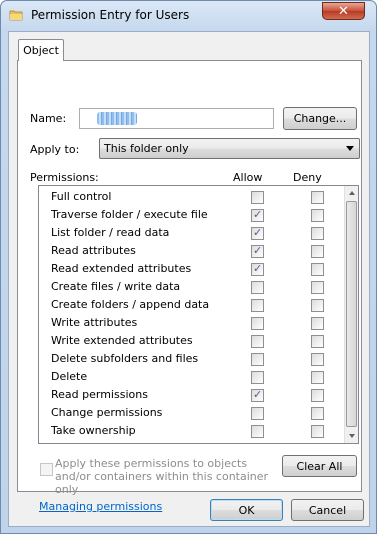 This screenshot has height=534, width=377. What do you see at coordinates (122, 340) in the screenshot?
I see `permission-label: Write extended attributes` at bounding box center [122, 340].